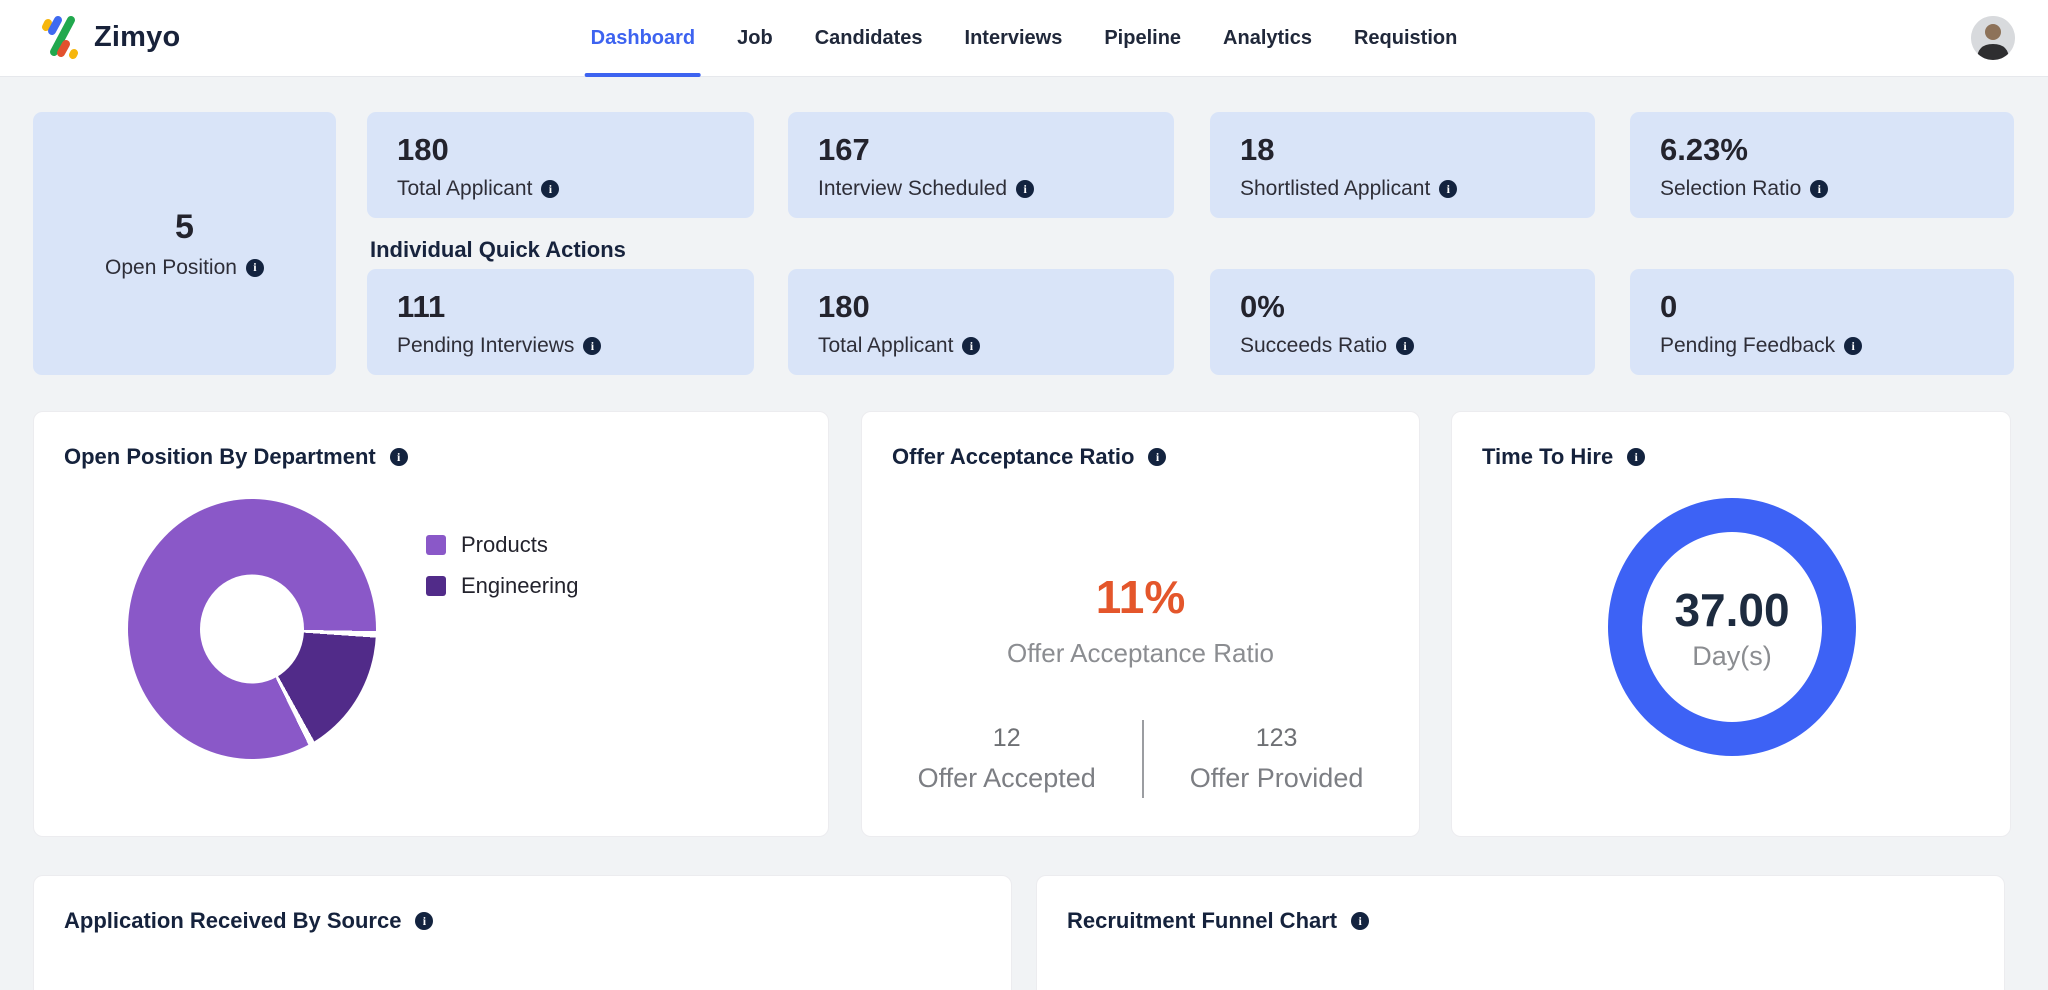 This screenshot has width=2048, height=990. What do you see at coordinates (1202, 920) in the screenshot?
I see `panel-title: Recruitment Funnel Chart` at bounding box center [1202, 920].